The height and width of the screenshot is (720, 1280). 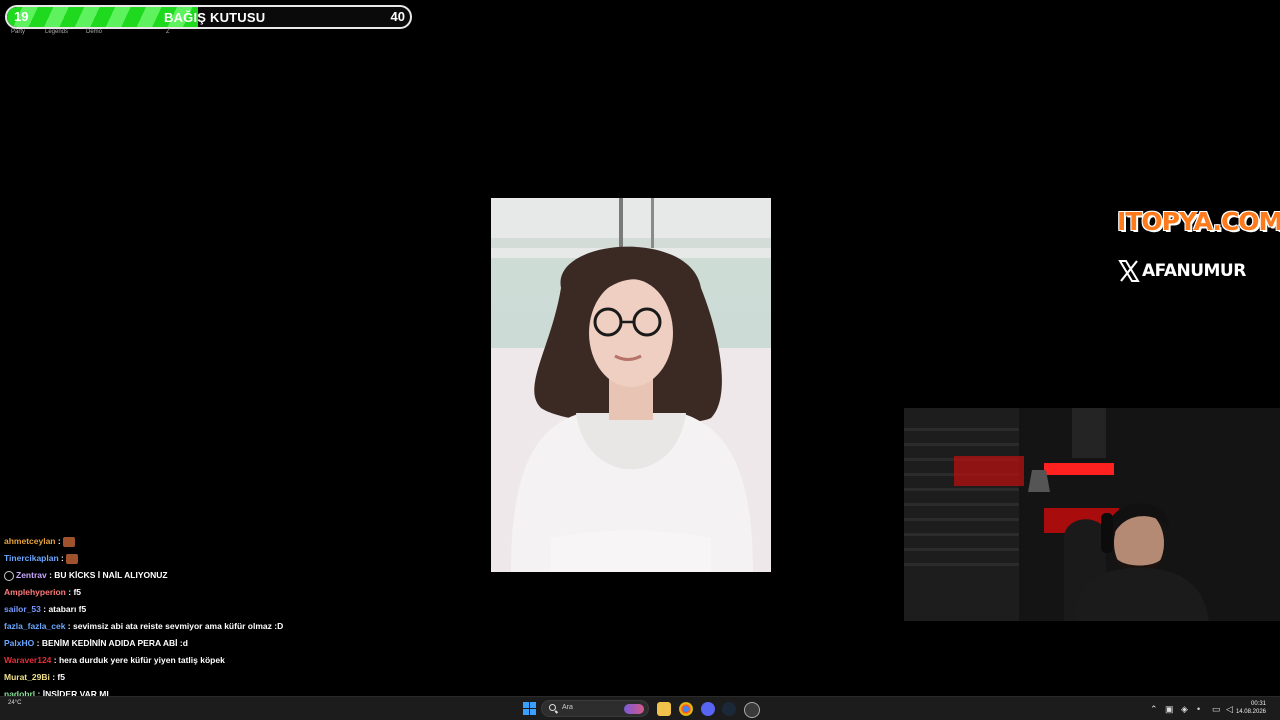 I want to click on itopya-logo: ITOPYA.COM, so click(x=1198, y=221).